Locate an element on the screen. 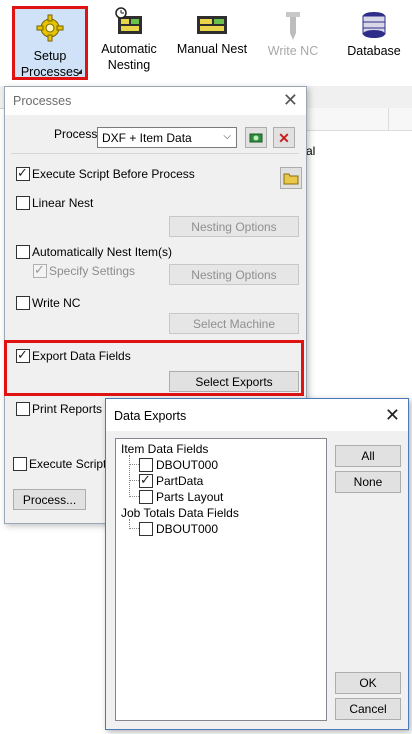 The height and width of the screenshot is (734, 412). manual-nest-label: Manual Nest is located at coordinates (212, 49).